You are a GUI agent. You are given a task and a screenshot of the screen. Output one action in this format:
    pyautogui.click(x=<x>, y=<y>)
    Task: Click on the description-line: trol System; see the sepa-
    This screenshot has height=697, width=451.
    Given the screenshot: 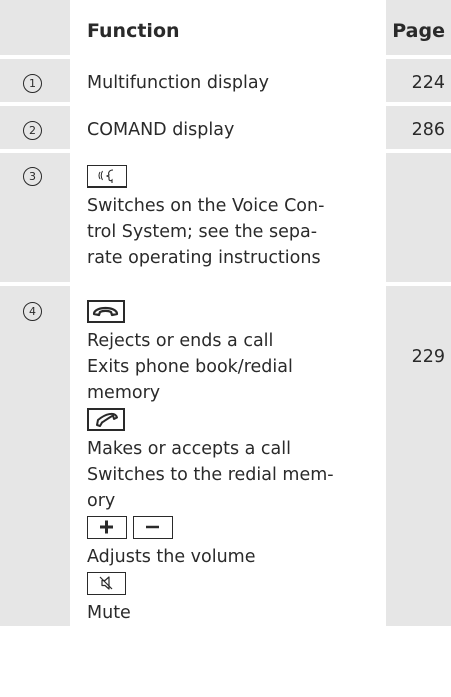 What is the action you would take?
    pyautogui.click(x=202, y=232)
    